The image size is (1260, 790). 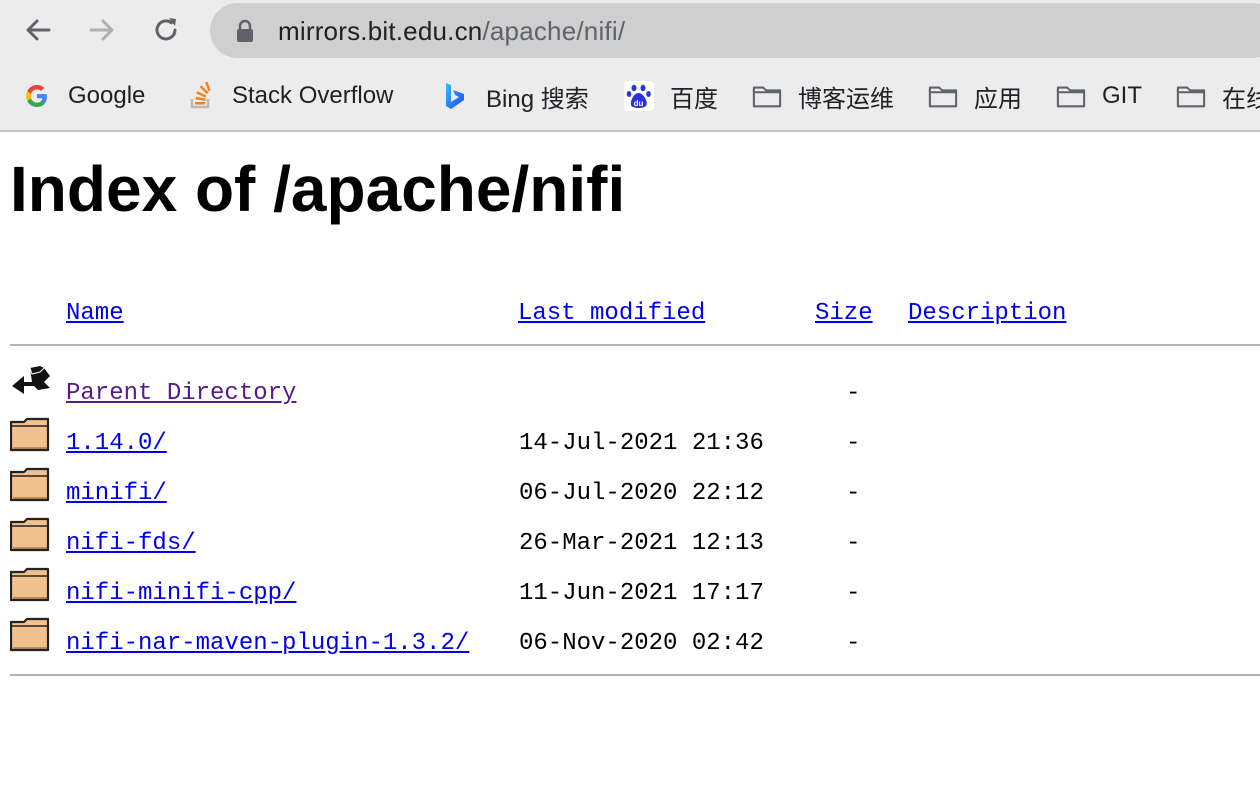 I want to click on table-row: nifi-fds/ 26-Mar-2021 12:13 -, so click(x=630, y=539).